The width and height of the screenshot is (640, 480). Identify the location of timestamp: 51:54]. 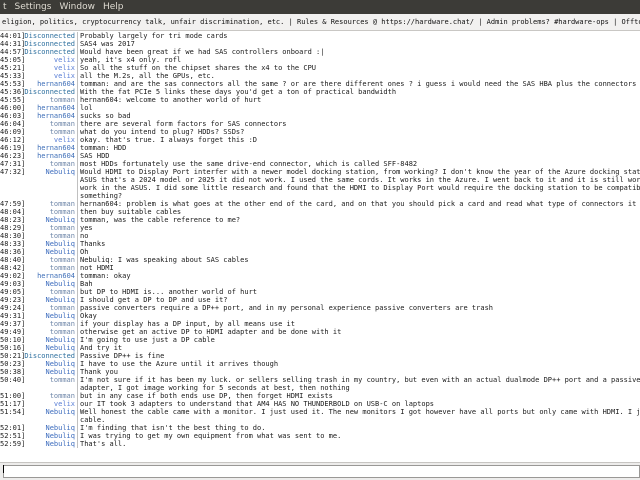
(13, 412).